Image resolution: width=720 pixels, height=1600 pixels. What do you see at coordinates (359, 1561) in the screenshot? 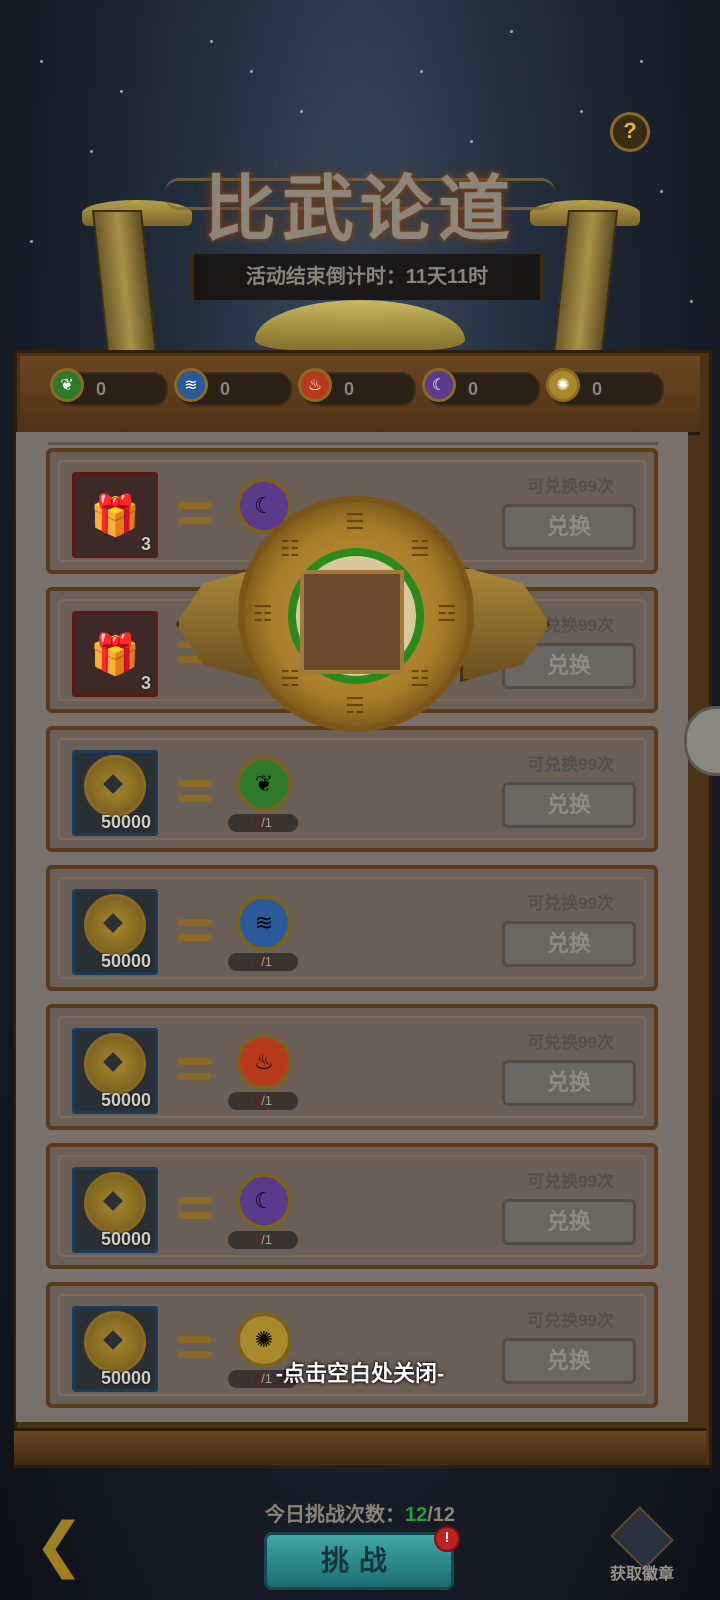
I see `challenge-button: 挑战` at bounding box center [359, 1561].